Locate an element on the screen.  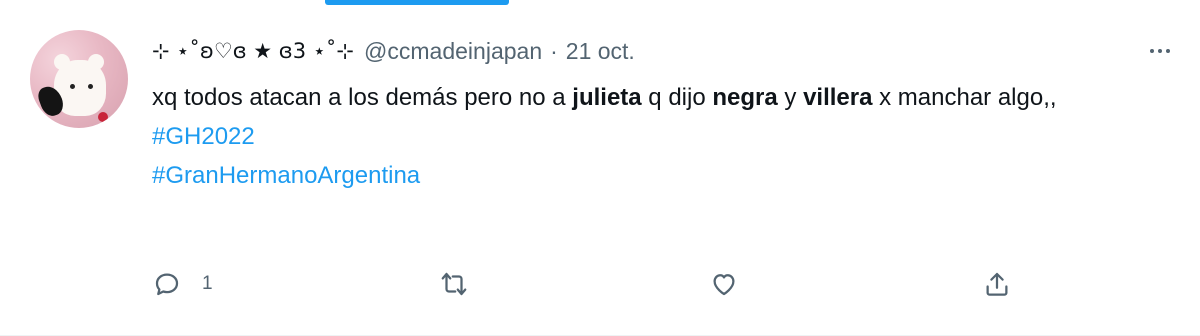
reply-count: 1 is located at coordinates (207, 283).